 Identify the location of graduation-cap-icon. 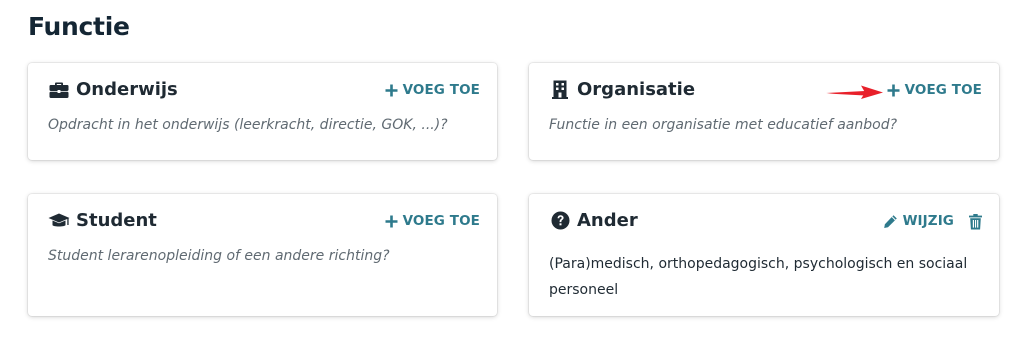
(59, 221).